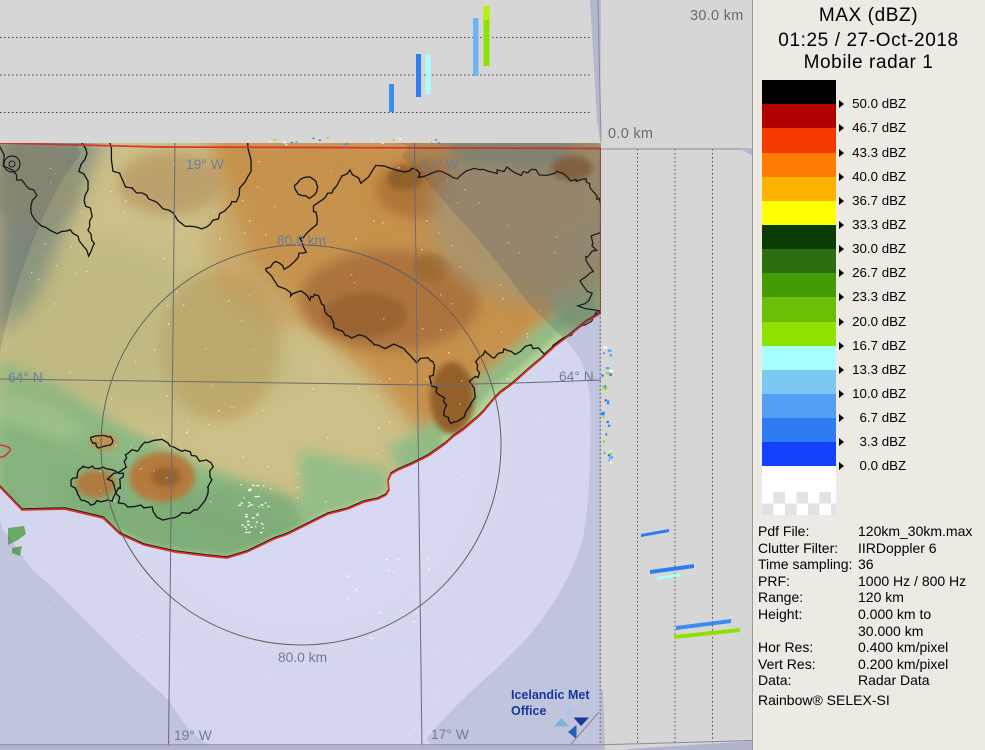 The width and height of the screenshot is (985, 750). Describe the element at coordinates (550, 695) in the screenshot. I see `svg-text: Icelandic Met` at that location.